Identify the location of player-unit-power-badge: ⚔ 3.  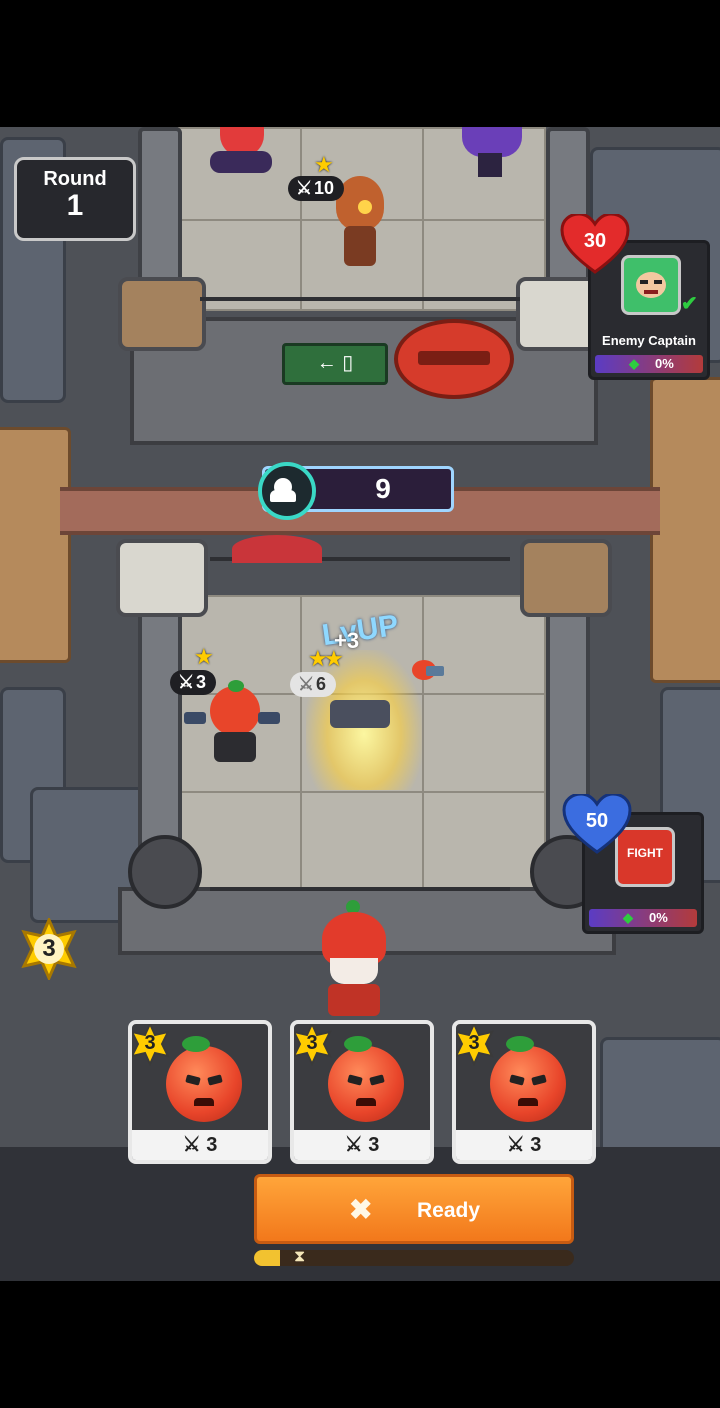
(193, 682).